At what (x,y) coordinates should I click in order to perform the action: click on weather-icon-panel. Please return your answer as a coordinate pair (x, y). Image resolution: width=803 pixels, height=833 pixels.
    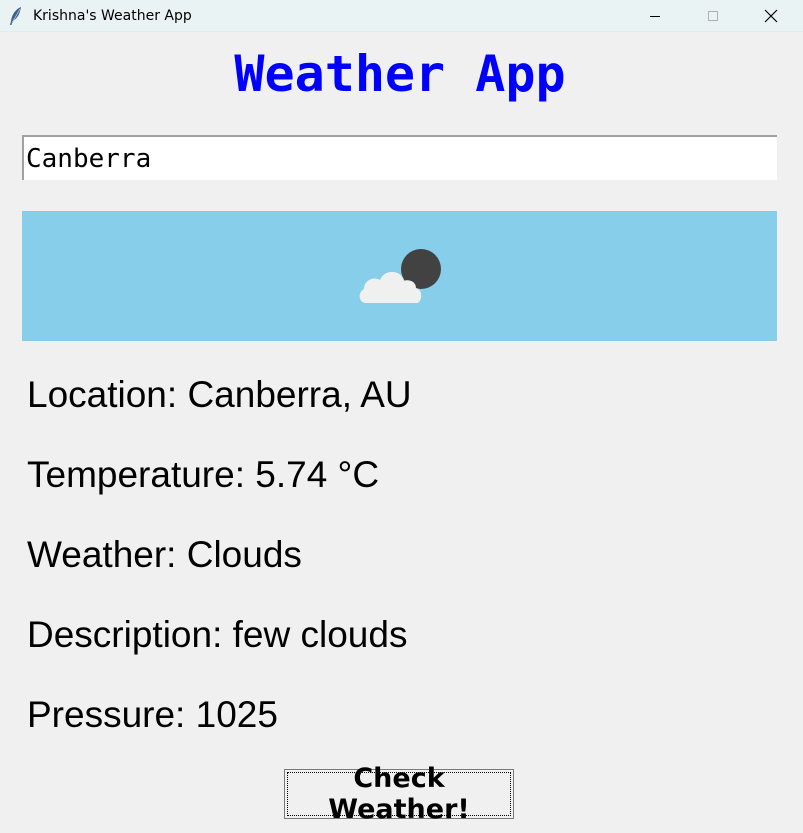
    Looking at the image, I should click on (399, 276).